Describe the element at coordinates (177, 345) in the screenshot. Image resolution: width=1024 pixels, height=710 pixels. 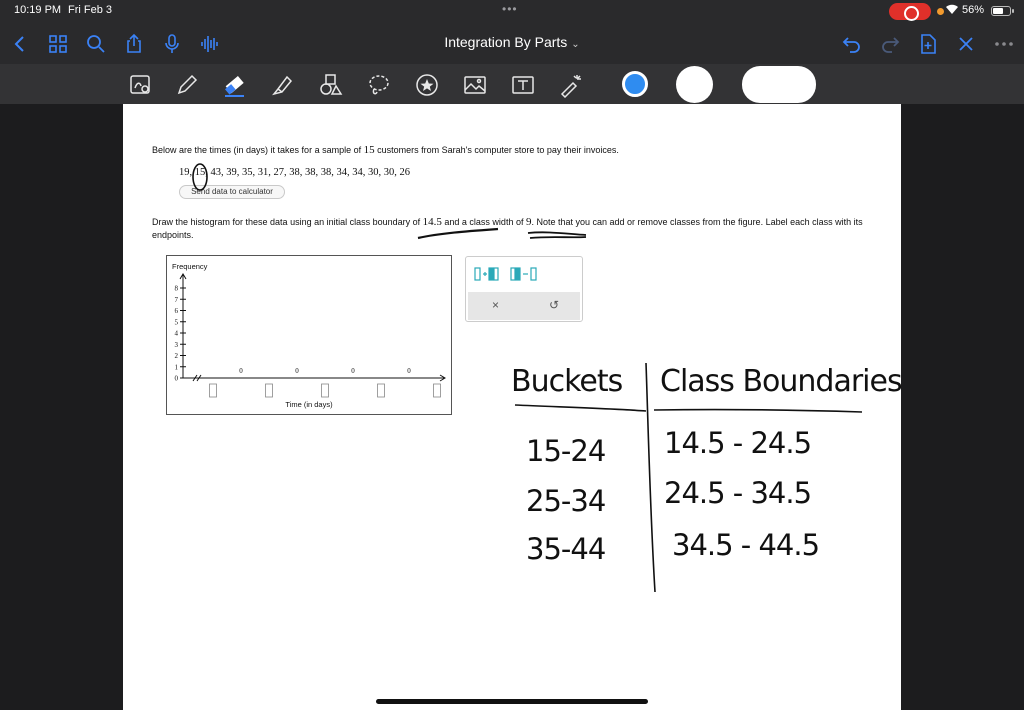
I see `y-tick-label: 3` at that location.